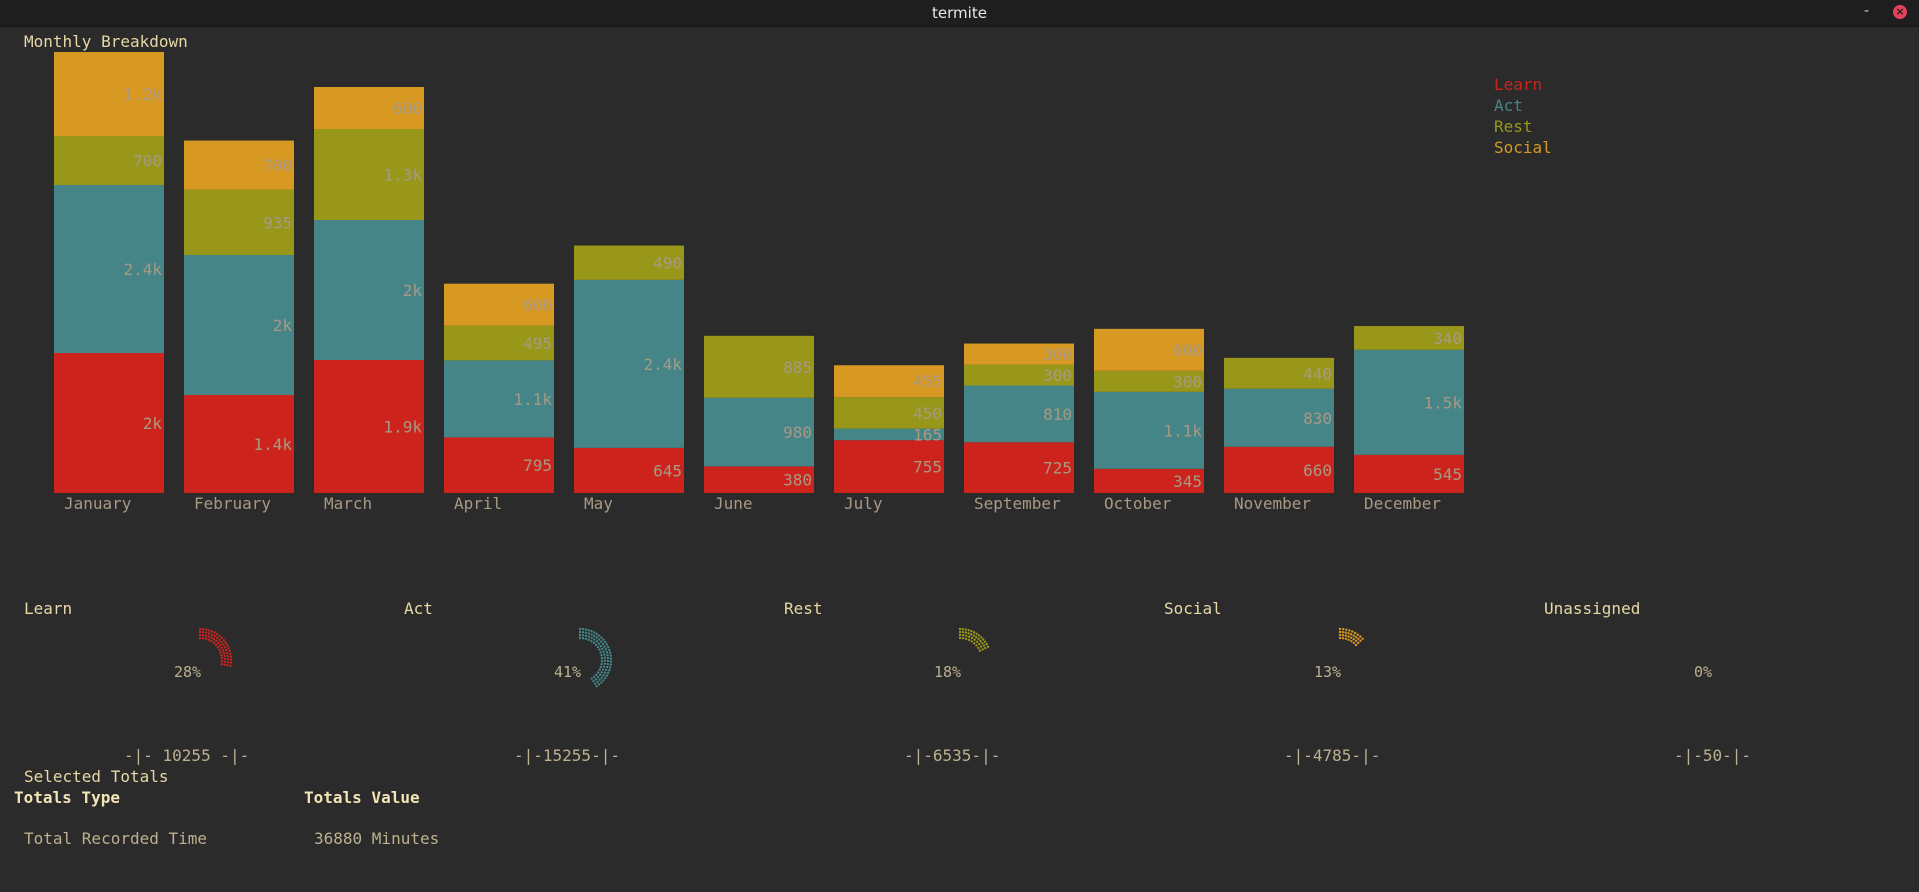 The height and width of the screenshot is (892, 1919). What do you see at coordinates (362, 797) in the screenshot?
I see `totals-value-header: Totals Value` at bounding box center [362, 797].